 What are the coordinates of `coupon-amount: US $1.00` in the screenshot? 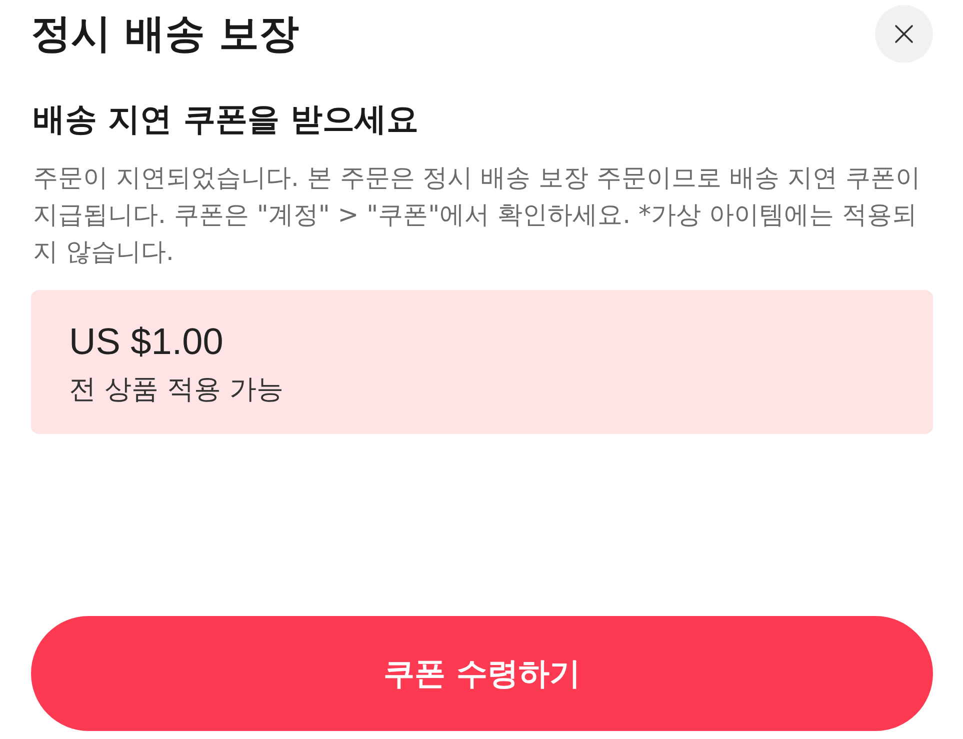 It's located at (146, 342).